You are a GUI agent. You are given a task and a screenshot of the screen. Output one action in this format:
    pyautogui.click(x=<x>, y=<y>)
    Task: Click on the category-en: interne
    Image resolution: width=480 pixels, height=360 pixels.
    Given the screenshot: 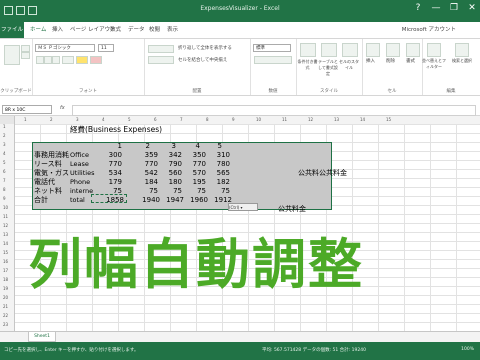 What is the action you would take?
    pyautogui.click(x=81, y=191)
    